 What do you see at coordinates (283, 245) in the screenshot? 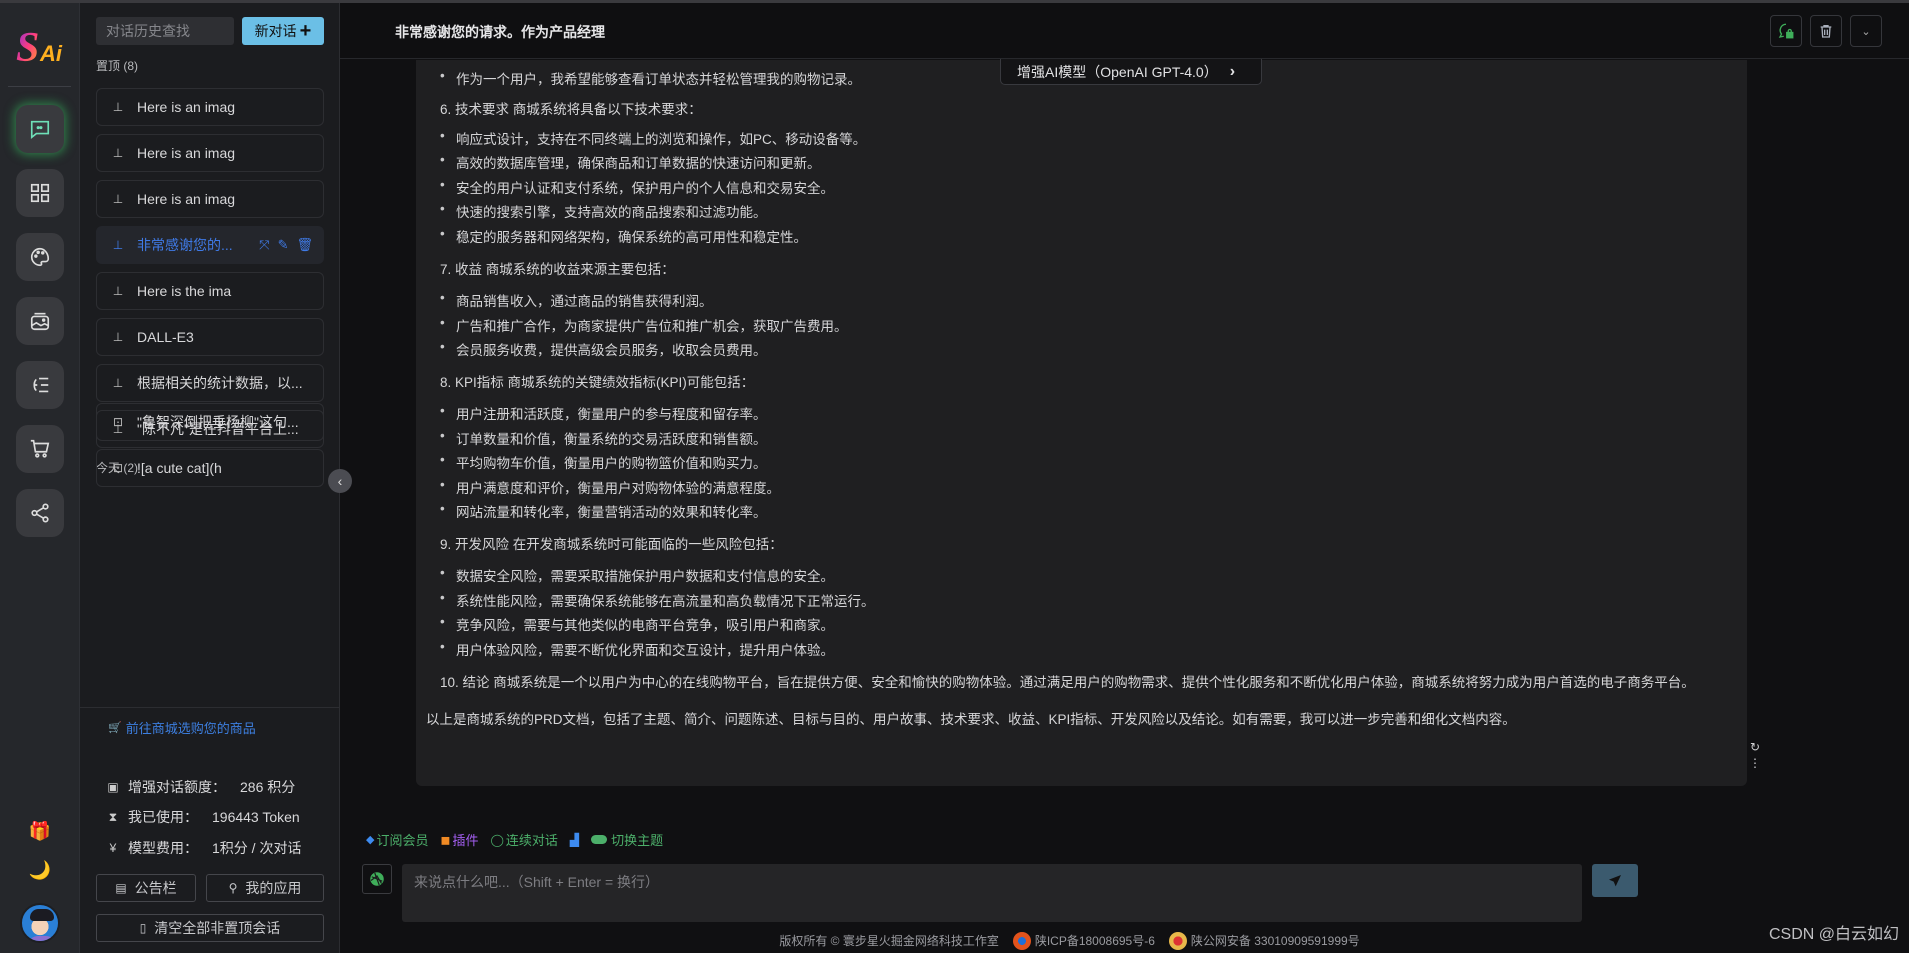
I see `edit-icon: ✎` at bounding box center [283, 245].